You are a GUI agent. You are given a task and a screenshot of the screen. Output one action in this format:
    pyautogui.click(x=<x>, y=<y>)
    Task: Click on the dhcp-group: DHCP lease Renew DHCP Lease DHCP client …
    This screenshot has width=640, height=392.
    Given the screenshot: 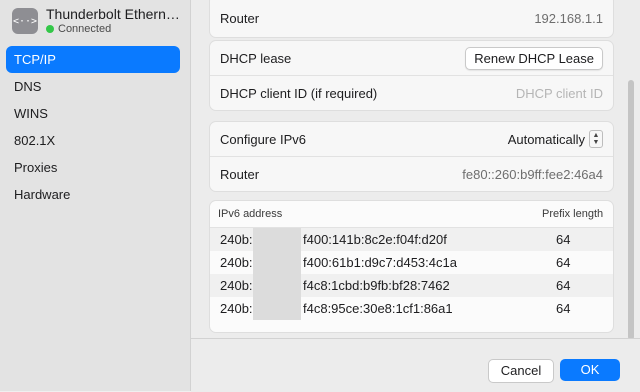 What is the action you would take?
    pyautogui.click(x=411, y=75)
    